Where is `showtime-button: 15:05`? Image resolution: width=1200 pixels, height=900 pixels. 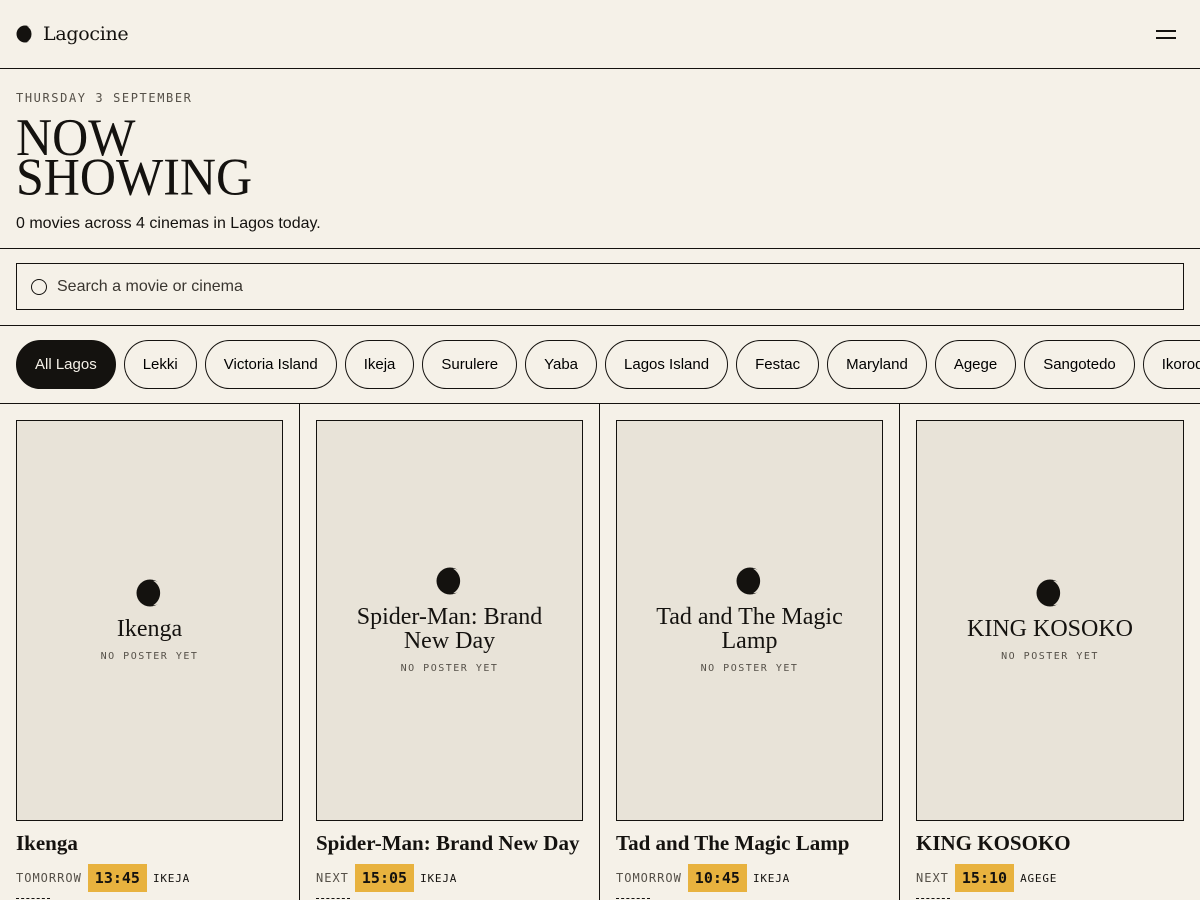
showtime-button: 15:05 is located at coordinates (384, 878).